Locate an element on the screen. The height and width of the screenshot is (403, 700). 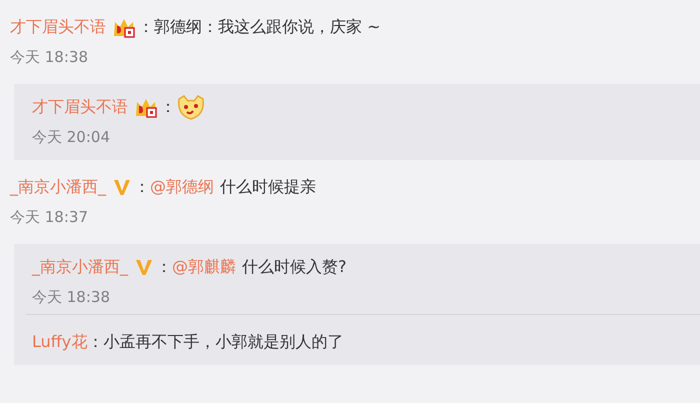
comment-text: 什么时候提亲 is located at coordinates (268, 187).